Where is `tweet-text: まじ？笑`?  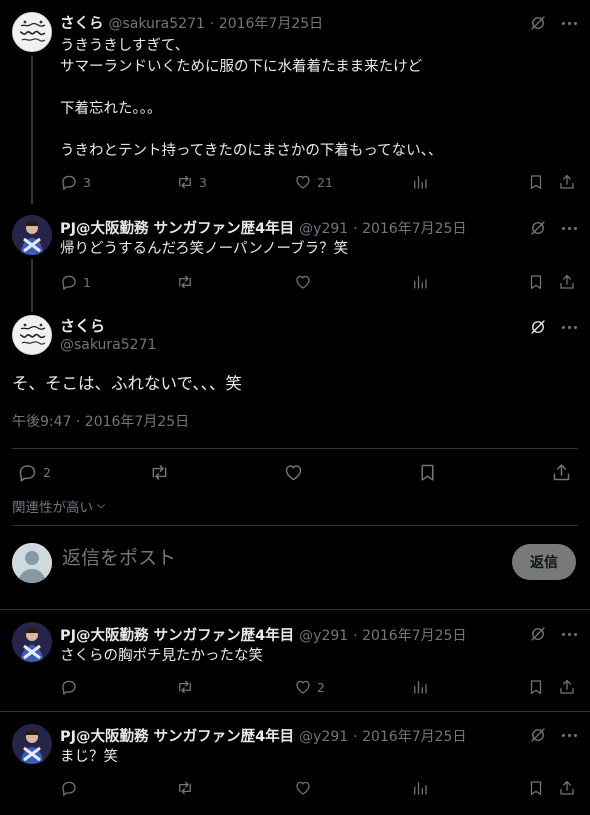 tweet-text: まじ？笑 is located at coordinates (89, 757).